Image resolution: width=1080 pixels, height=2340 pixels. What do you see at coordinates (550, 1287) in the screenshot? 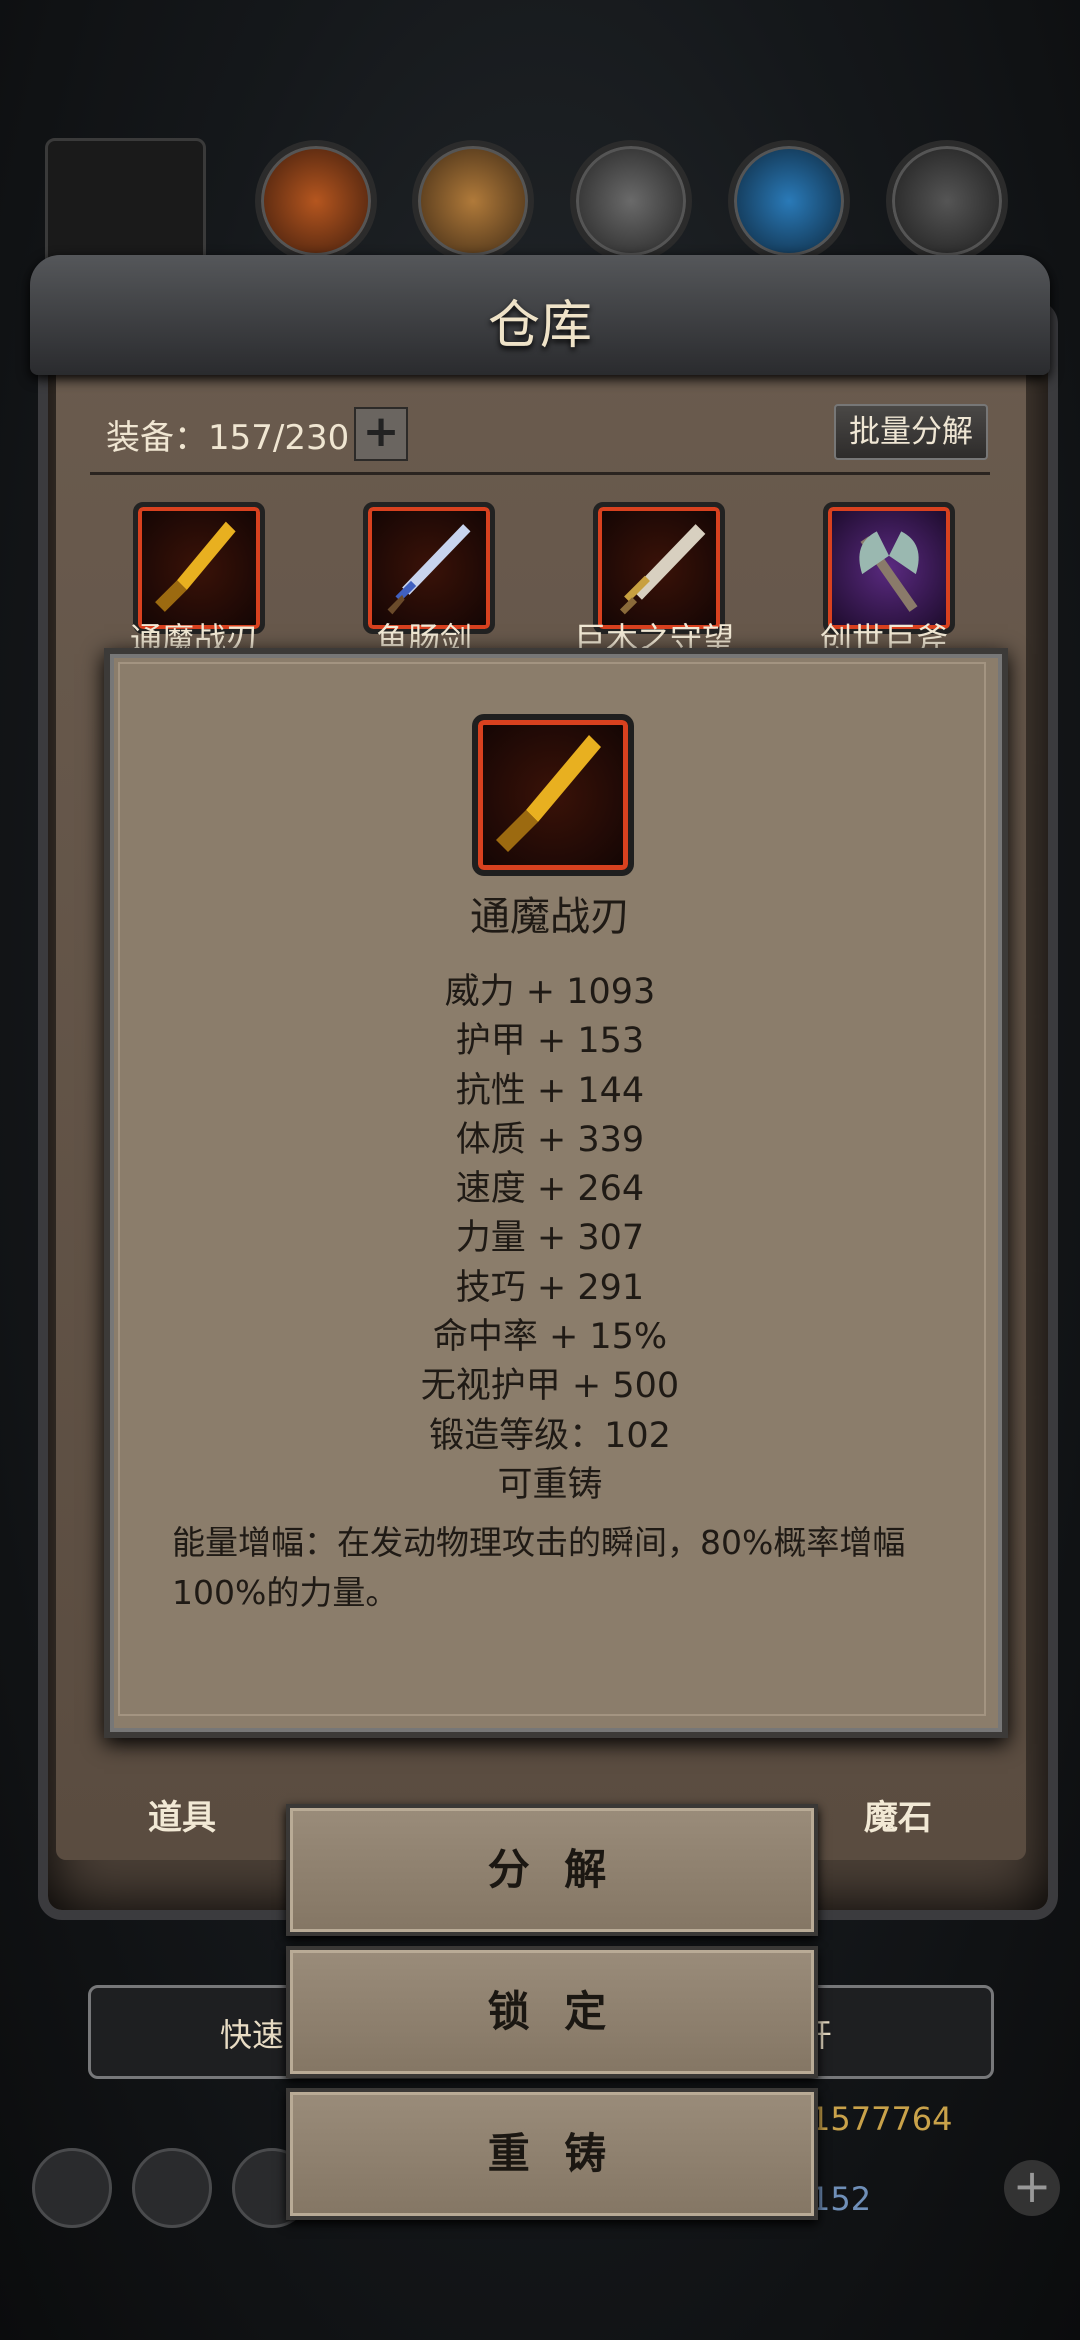
I see `stat-line: 技巧 + 291` at bounding box center [550, 1287].